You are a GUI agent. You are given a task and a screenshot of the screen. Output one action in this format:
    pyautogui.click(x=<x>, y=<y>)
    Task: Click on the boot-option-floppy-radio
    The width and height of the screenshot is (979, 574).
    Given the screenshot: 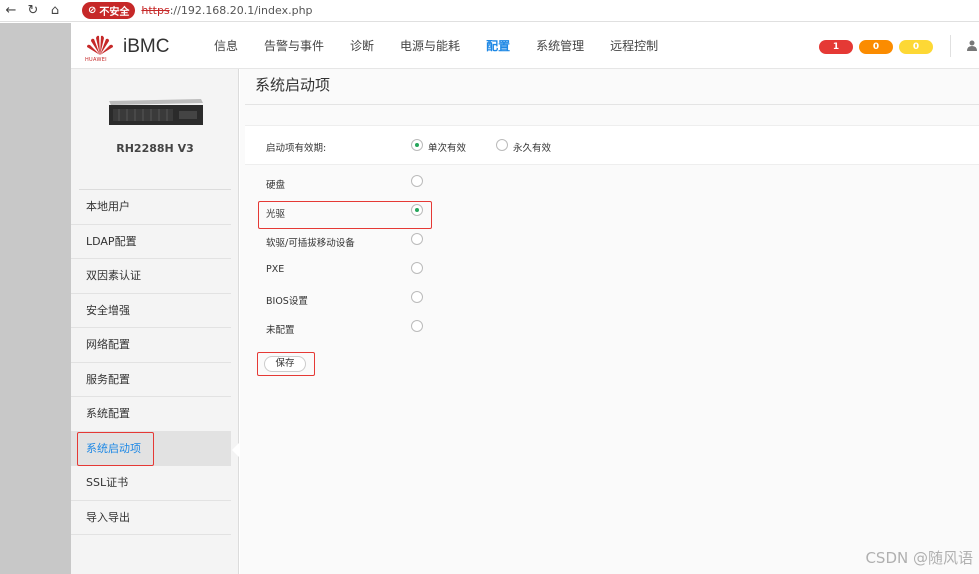 What is the action you would take?
    pyautogui.click(x=417, y=239)
    